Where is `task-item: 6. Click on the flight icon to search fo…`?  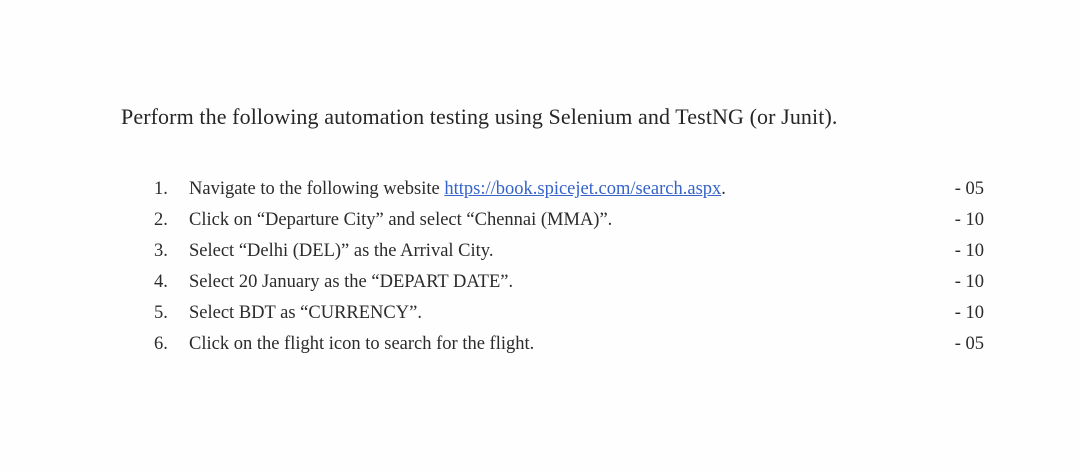
task-item: 6. Click on the flight icon to search fo… is located at coordinates (574, 344).